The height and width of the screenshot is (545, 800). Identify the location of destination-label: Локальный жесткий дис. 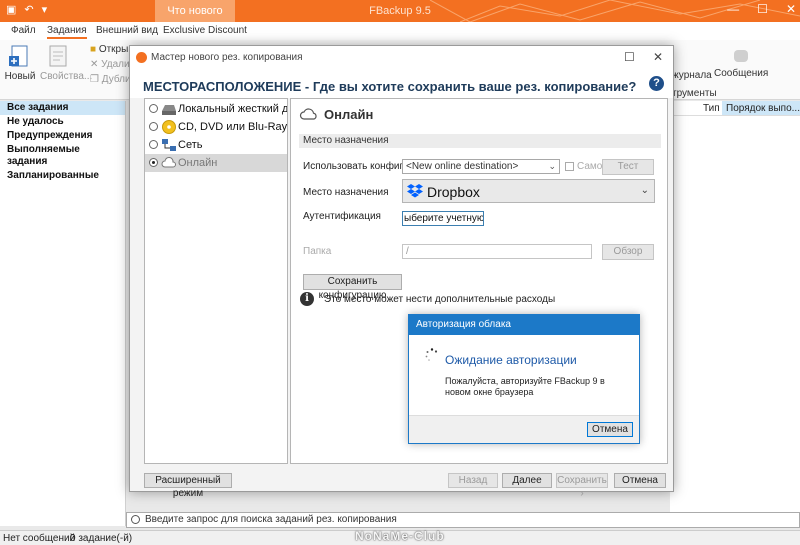
(232, 109).